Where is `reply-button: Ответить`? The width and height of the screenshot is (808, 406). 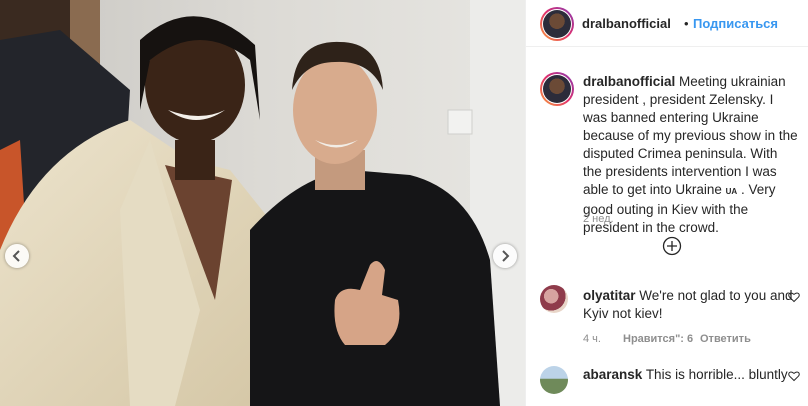 reply-button: Ответить is located at coordinates (725, 339).